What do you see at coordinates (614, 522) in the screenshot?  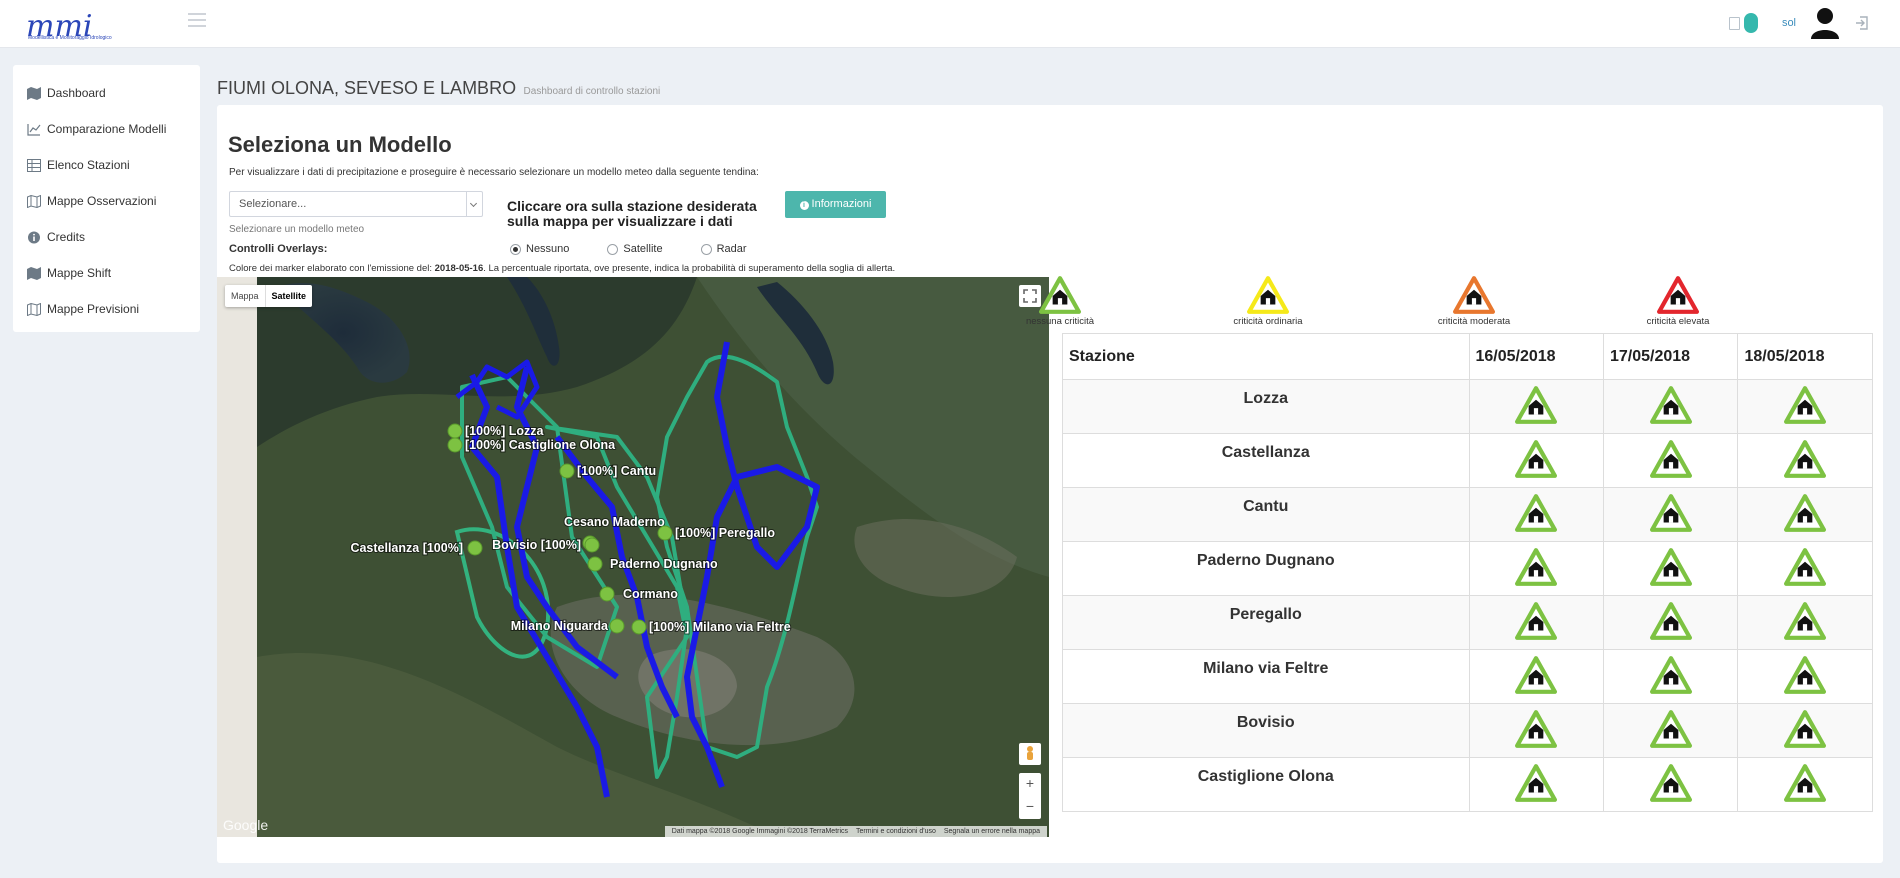 I see `station-marker-label: Cesano Maderno` at bounding box center [614, 522].